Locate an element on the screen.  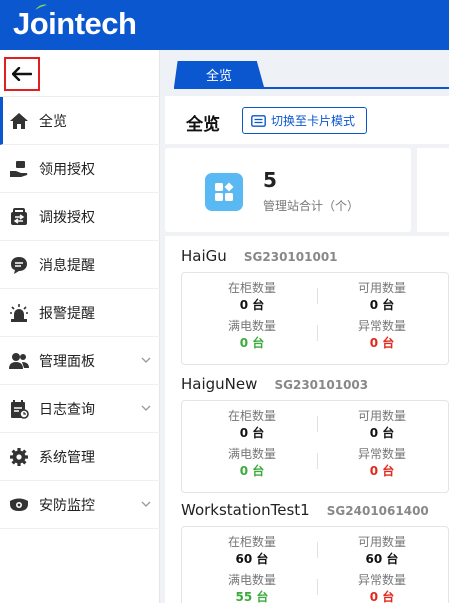
arrow-left-icon is located at coordinates (22, 74).